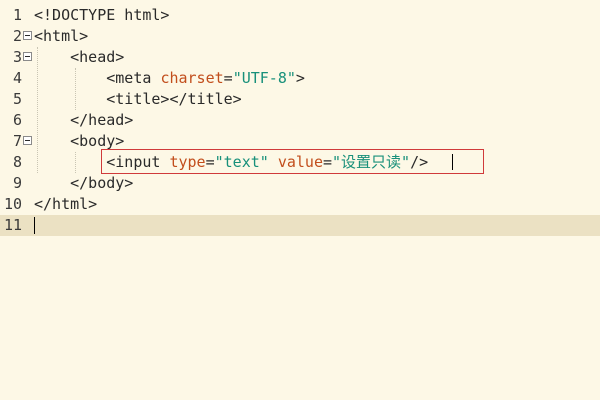 This screenshot has width=600, height=400. I want to click on code-text: <title></title>, so click(138, 99).